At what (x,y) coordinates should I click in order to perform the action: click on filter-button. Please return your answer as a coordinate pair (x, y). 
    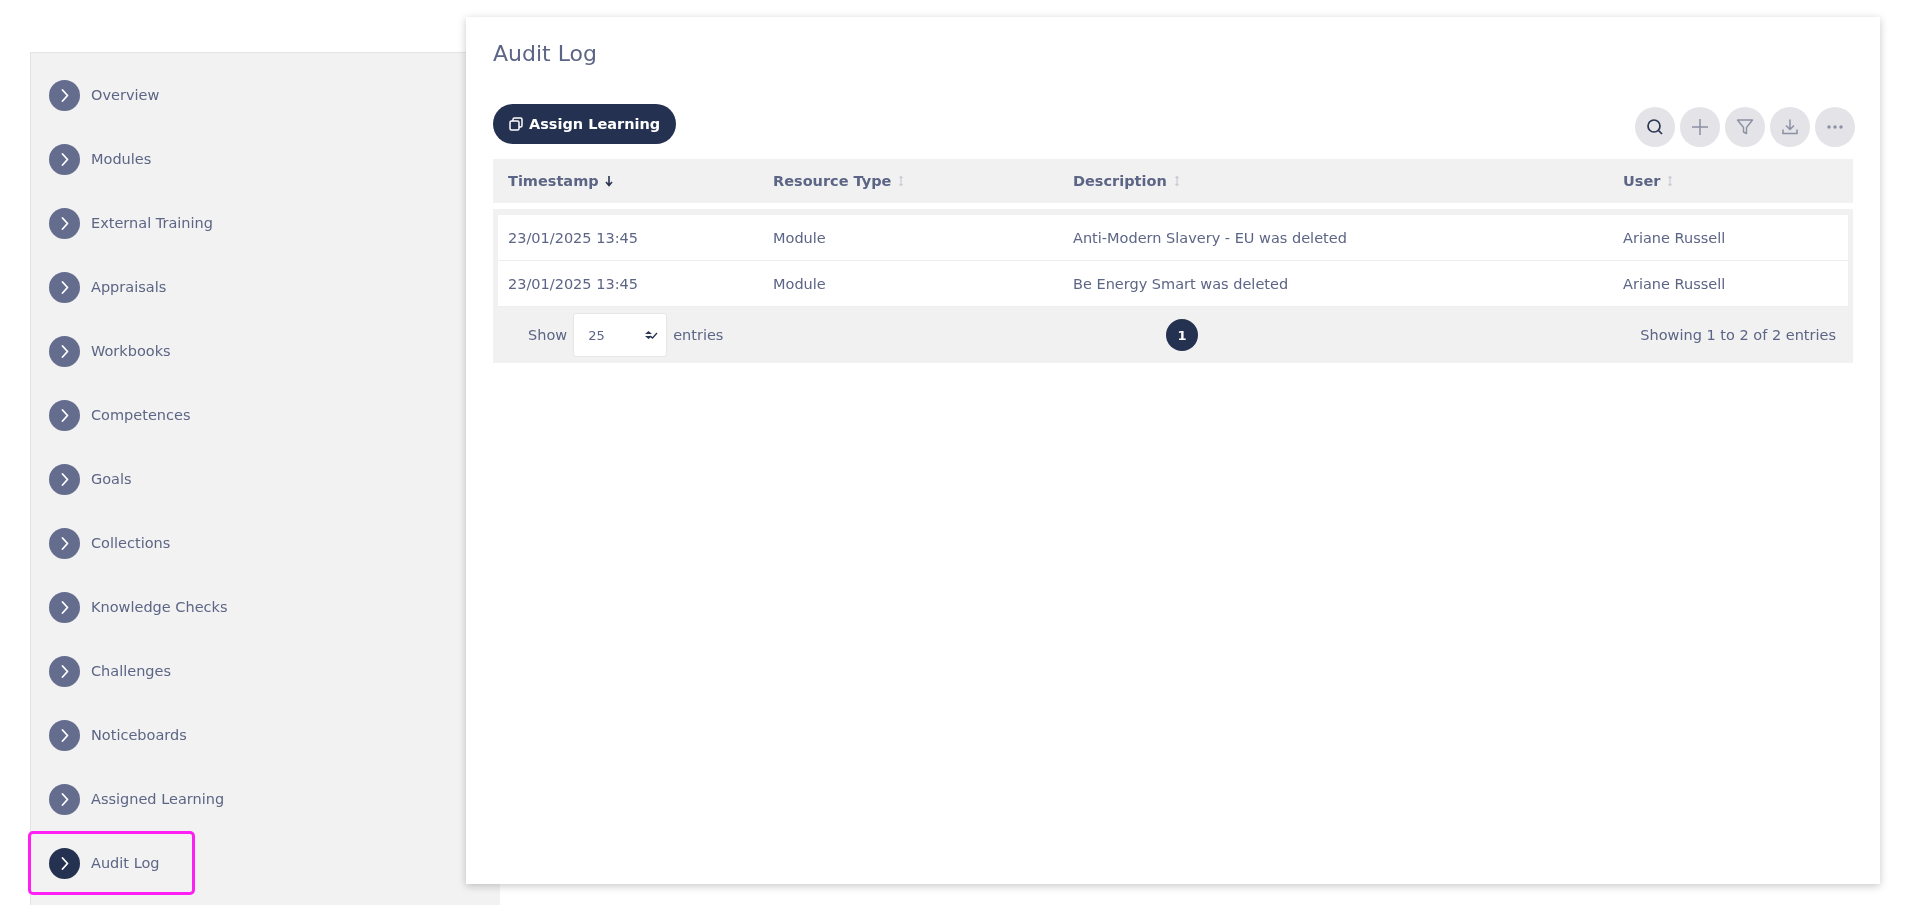
    Looking at the image, I should click on (1745, 127).